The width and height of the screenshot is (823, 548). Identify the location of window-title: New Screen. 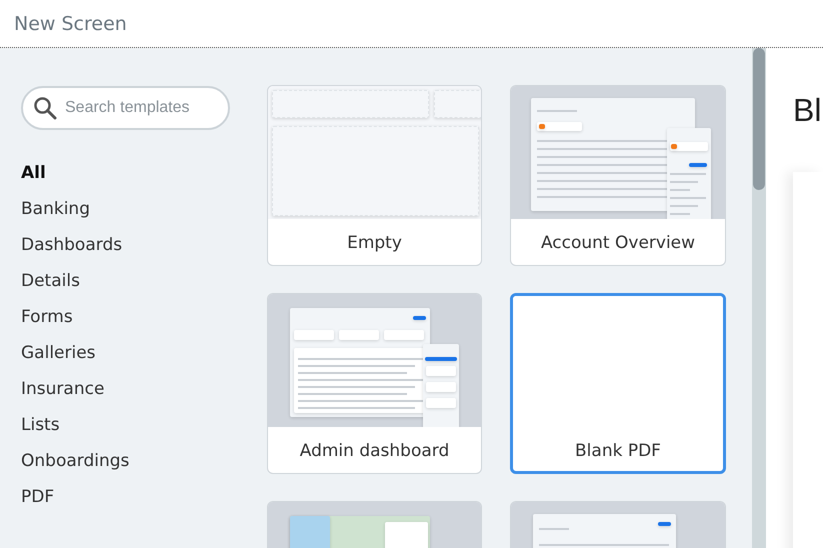
(70, 24).